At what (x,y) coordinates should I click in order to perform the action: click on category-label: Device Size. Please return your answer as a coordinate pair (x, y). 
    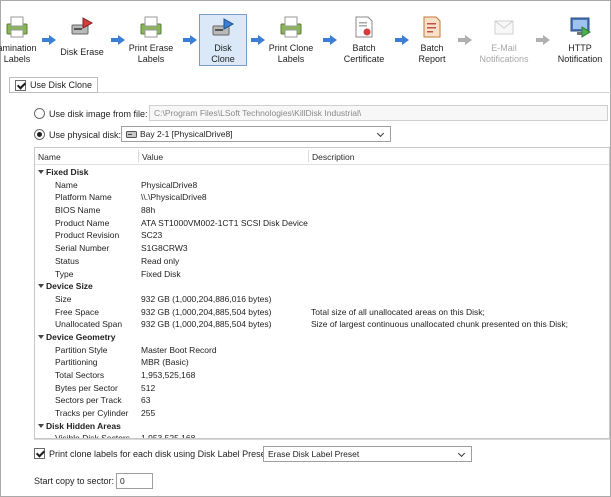
    Looking at the image, I should click on (69, 286).